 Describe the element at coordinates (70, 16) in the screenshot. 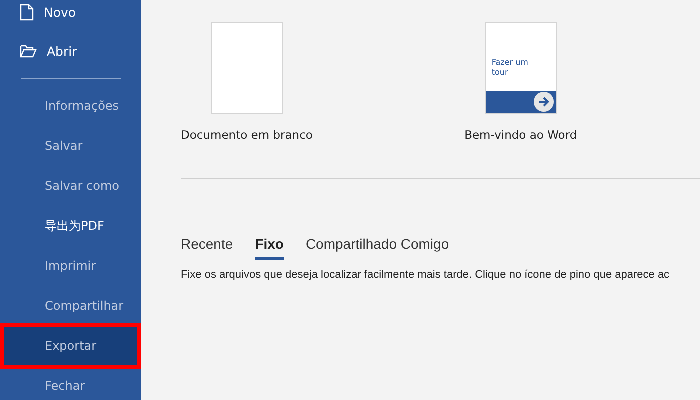

I see `sidebar-item: Novo` at that location.